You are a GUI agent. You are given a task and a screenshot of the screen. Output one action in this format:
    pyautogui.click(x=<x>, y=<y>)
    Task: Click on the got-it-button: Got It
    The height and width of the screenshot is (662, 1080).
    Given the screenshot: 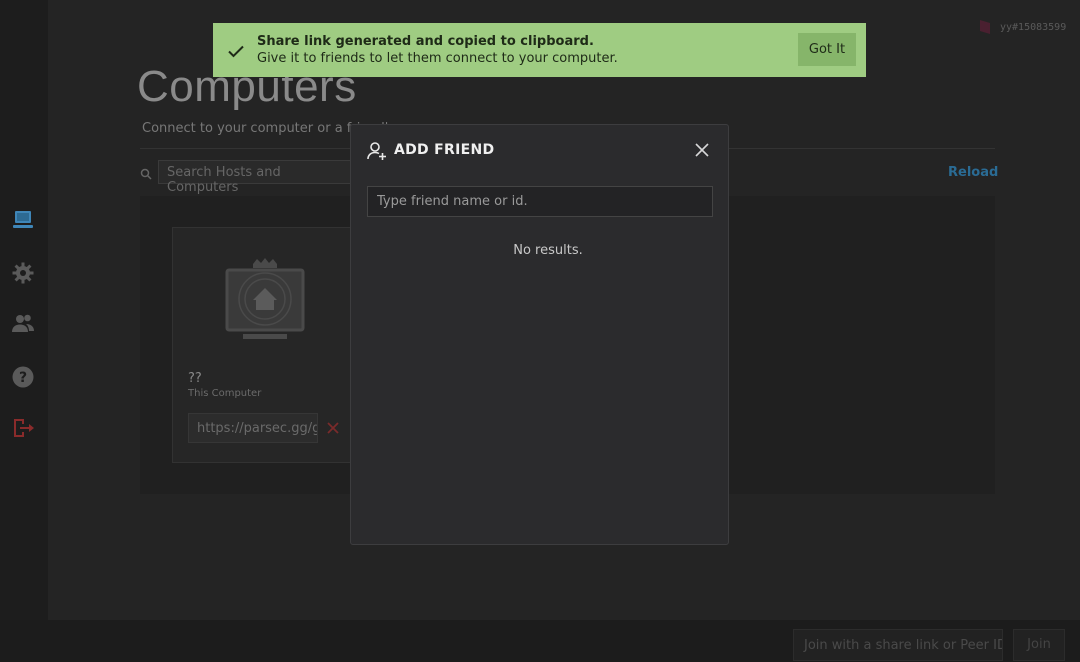 What is the action you would take?
    pyautogui.click(x=827, y=49)
    